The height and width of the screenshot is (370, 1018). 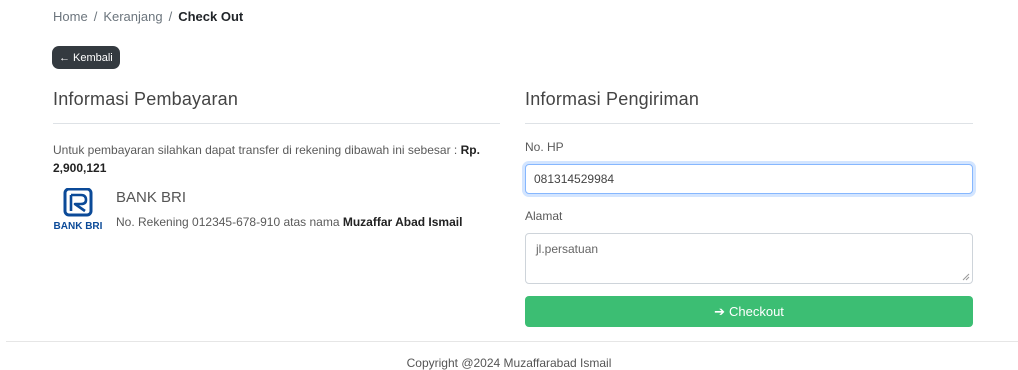 I want to click on breadcrumb: Home / Keranjang / Check Out, so click(x=148, y=16).